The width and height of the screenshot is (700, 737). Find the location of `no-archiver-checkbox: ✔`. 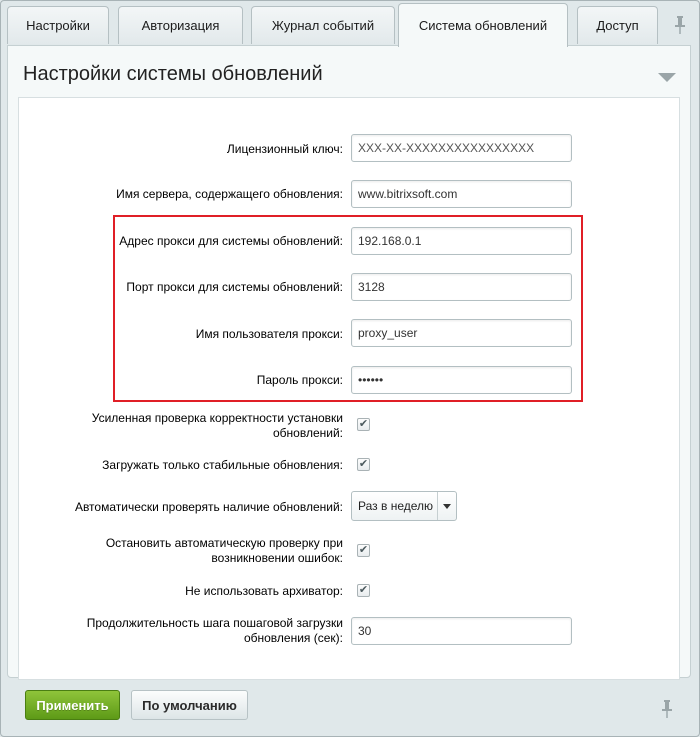

no-archiver-checkbox: ✔ is located at coordinates (363, 590).